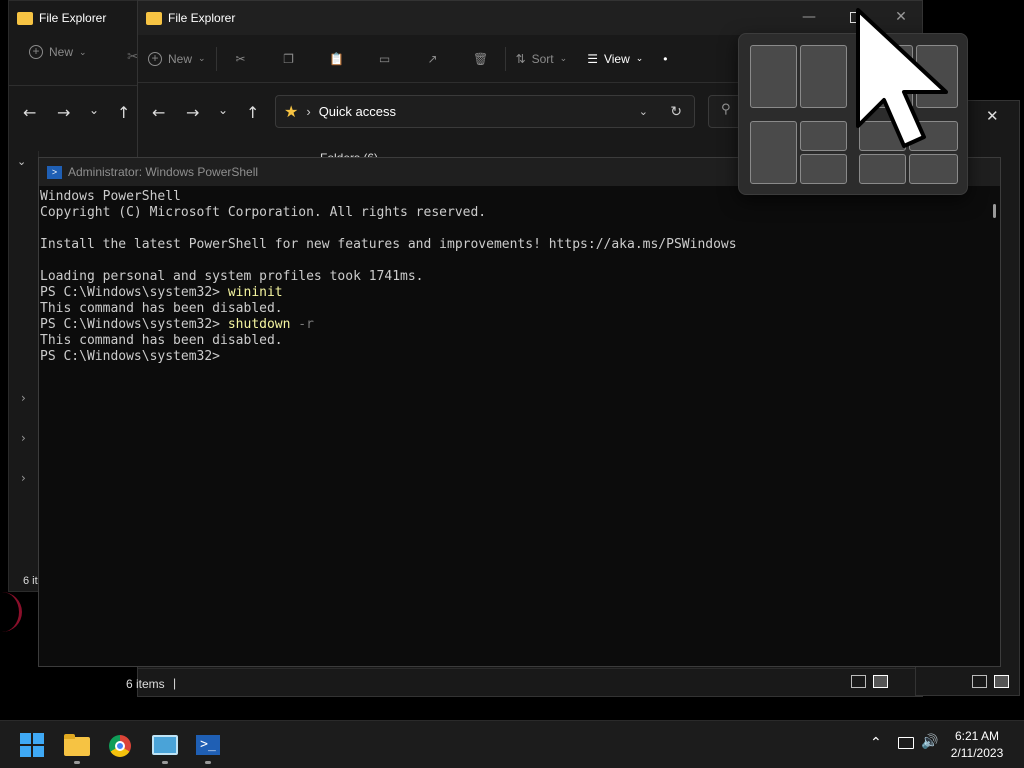 Image resolution: width=1024 pixels, height=768 pixels. What do you see at coordinates (882, 169) in the screenshot?
I see `snap-layout-grid-bl` at bounding box center [882, 169].